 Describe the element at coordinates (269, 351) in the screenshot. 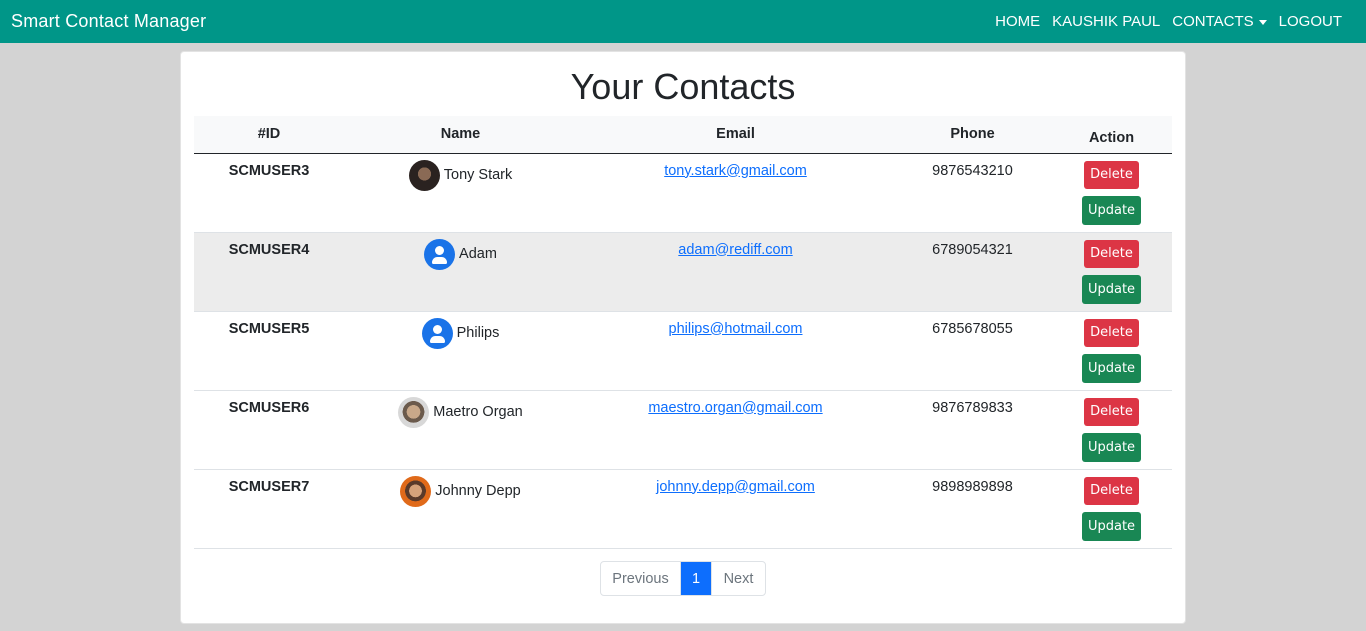

I see `contact-id: SCMUSER5` at that location.